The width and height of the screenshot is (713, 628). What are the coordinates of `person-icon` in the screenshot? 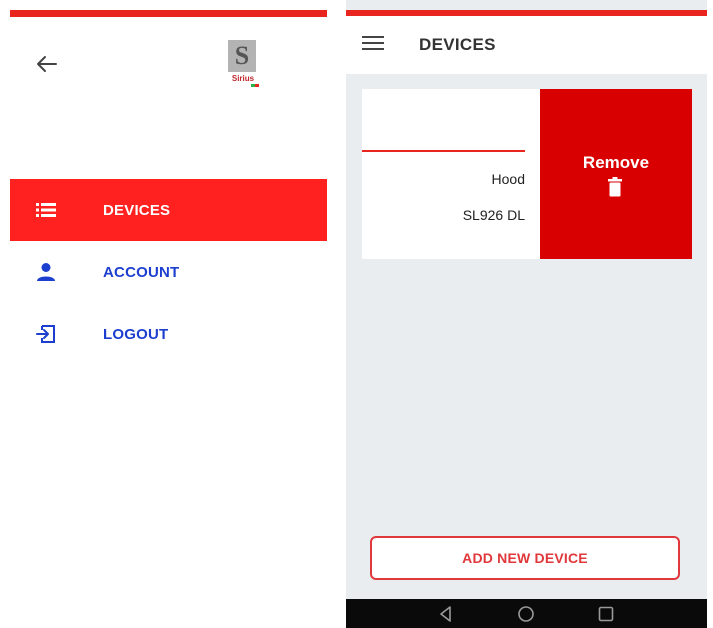 It's located at (46, 272).